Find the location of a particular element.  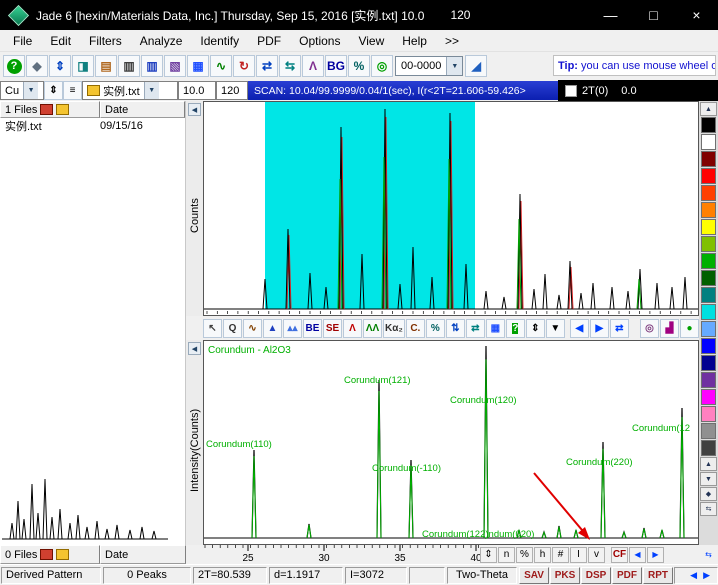

palette-down-button: ▼ is located at coordinates (708, 479).